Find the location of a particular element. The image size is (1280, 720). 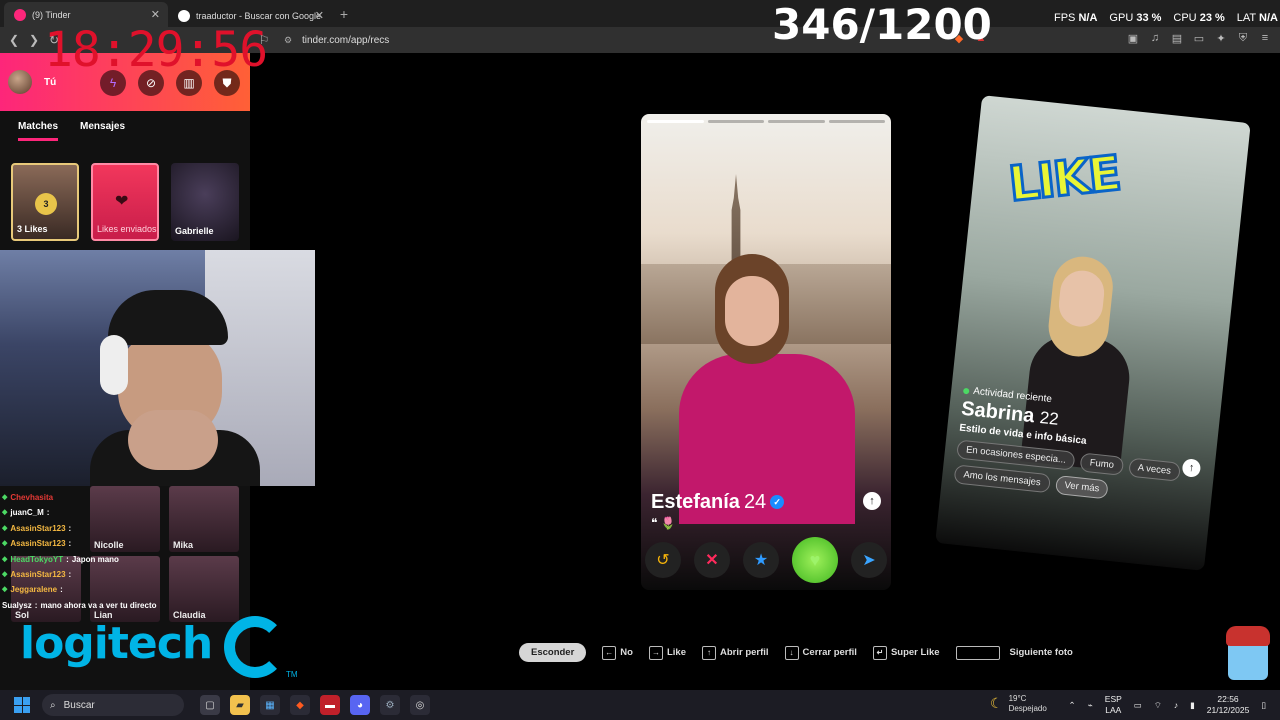

hint-no: ← No is located at coordinates (617, 652).